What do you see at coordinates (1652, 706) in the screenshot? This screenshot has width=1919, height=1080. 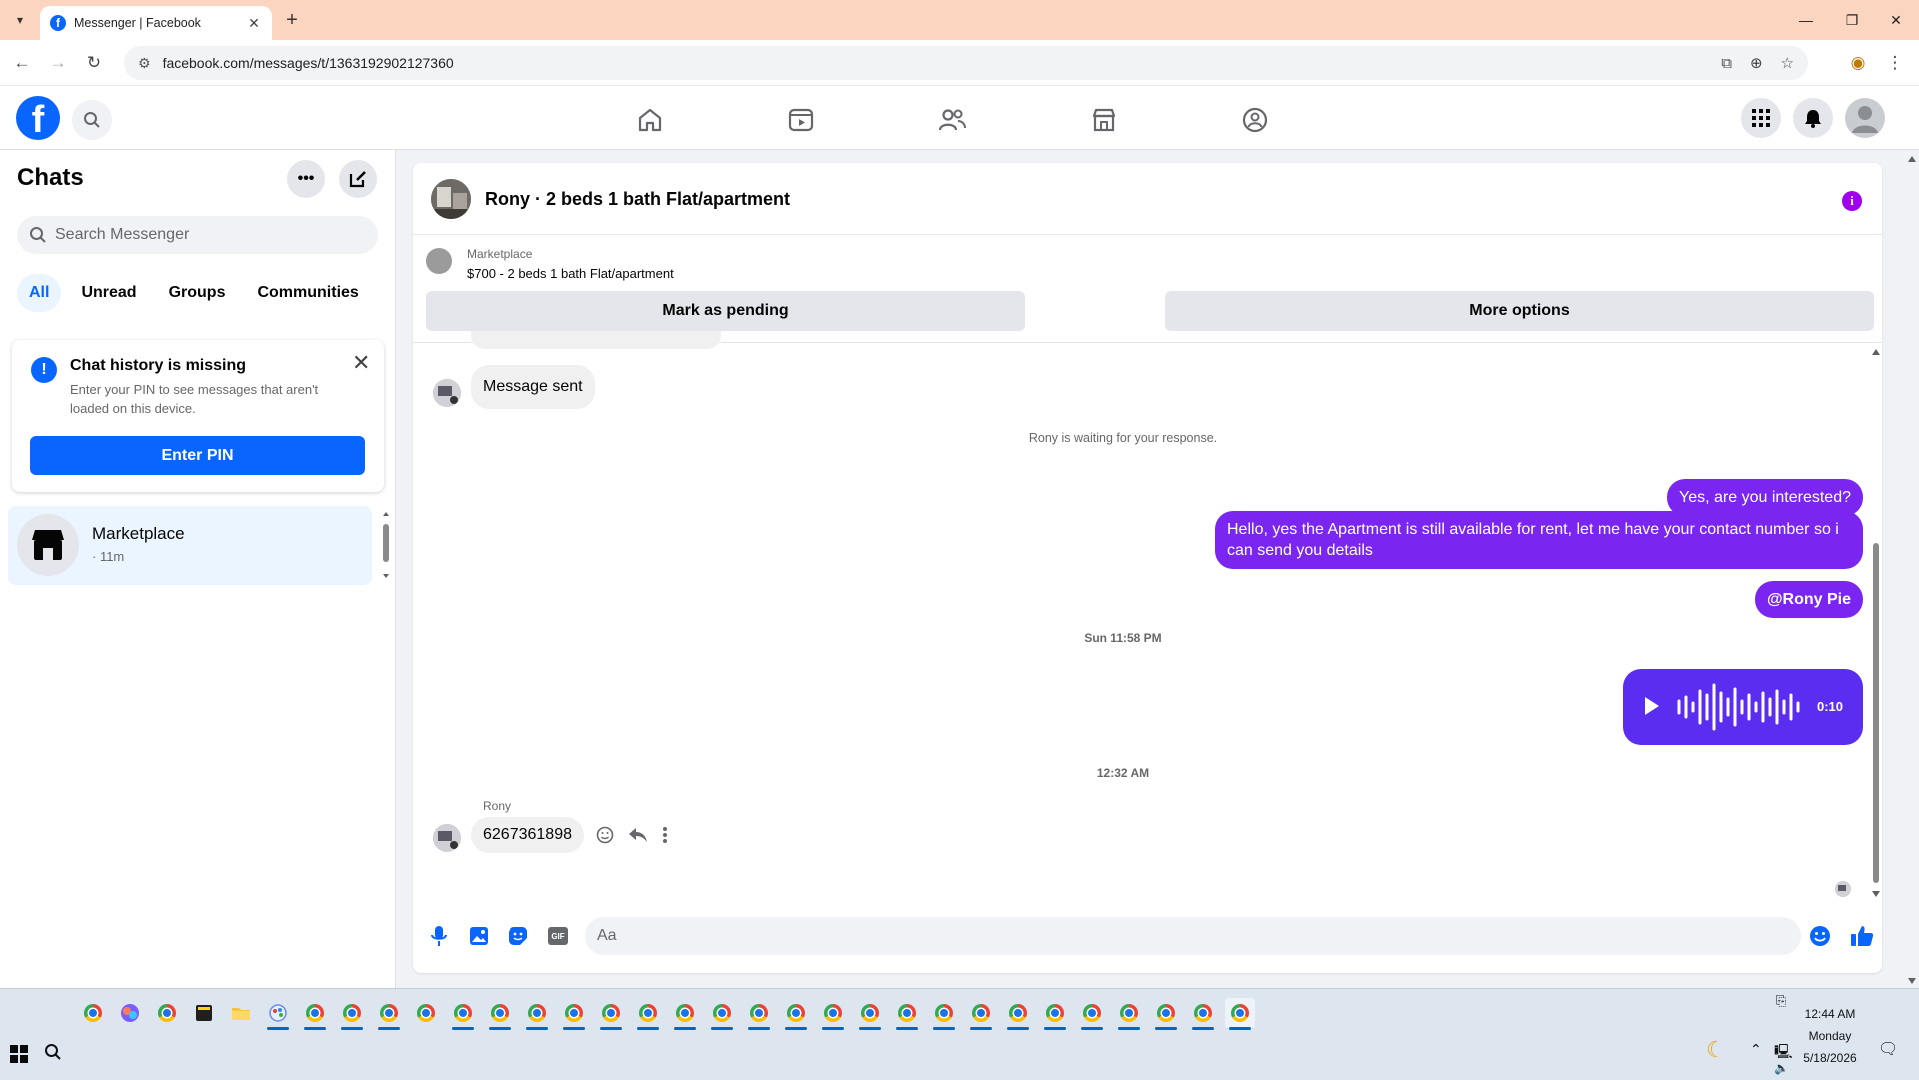 I see `play-icon` at bounding box center [1652, 706].